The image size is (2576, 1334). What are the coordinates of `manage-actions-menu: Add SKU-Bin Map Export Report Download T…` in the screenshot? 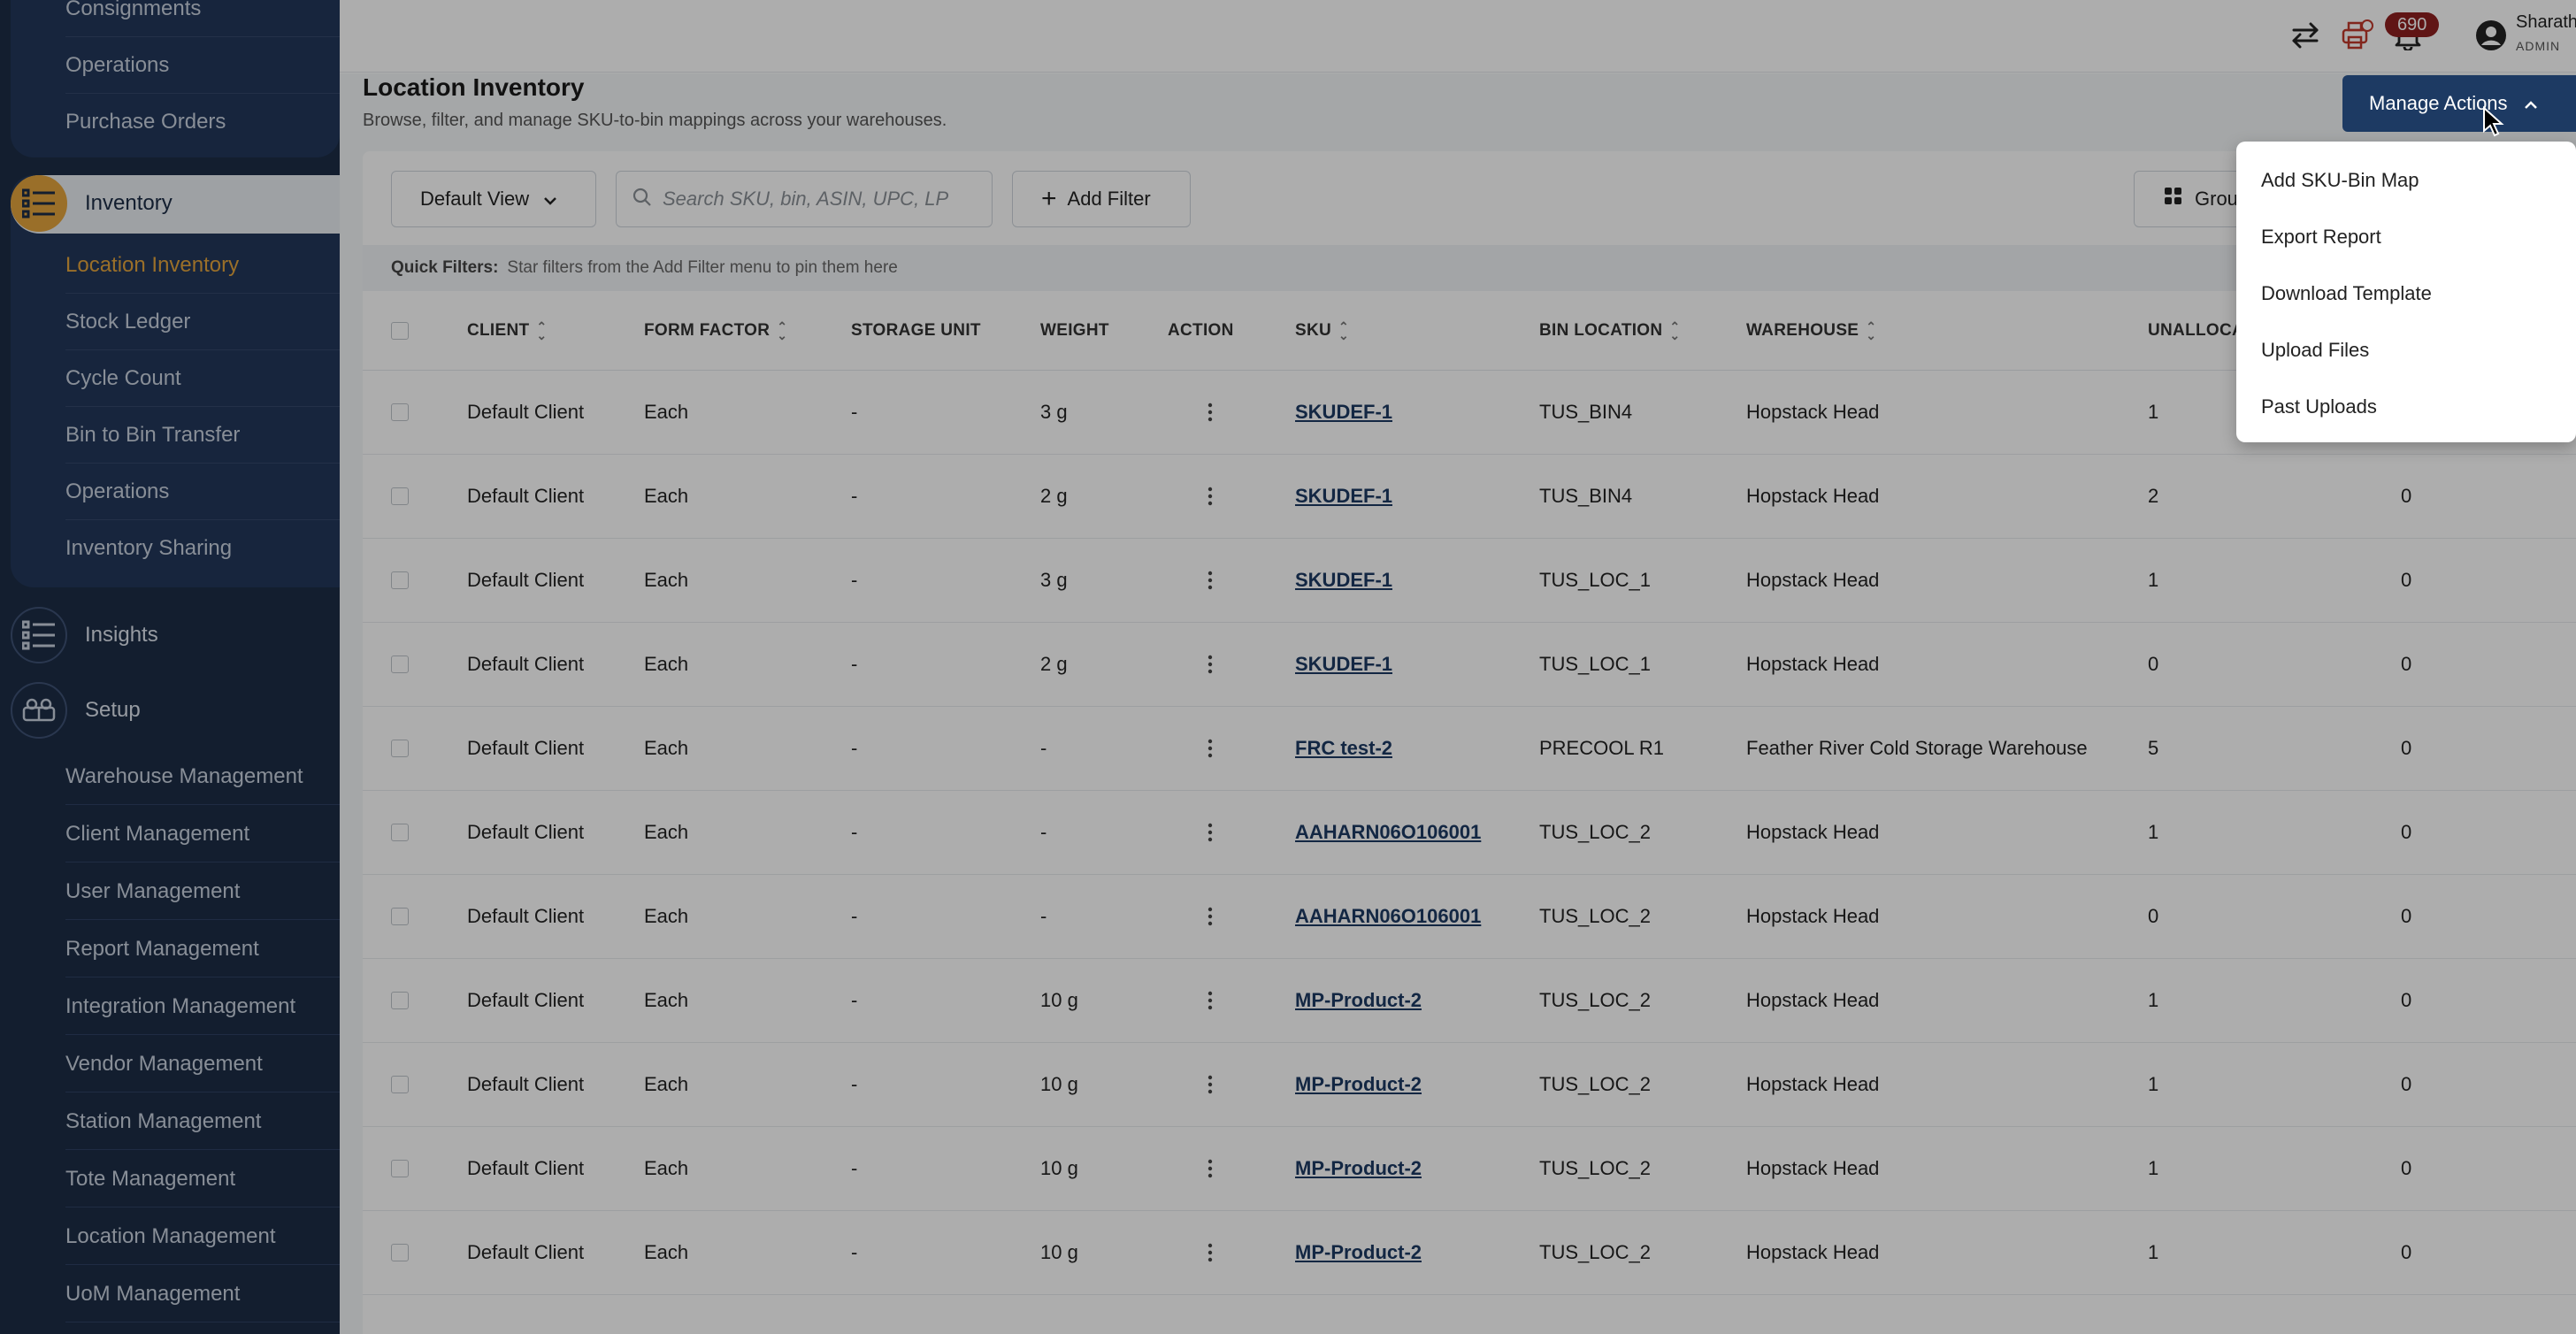 It's located at (2406, 292).